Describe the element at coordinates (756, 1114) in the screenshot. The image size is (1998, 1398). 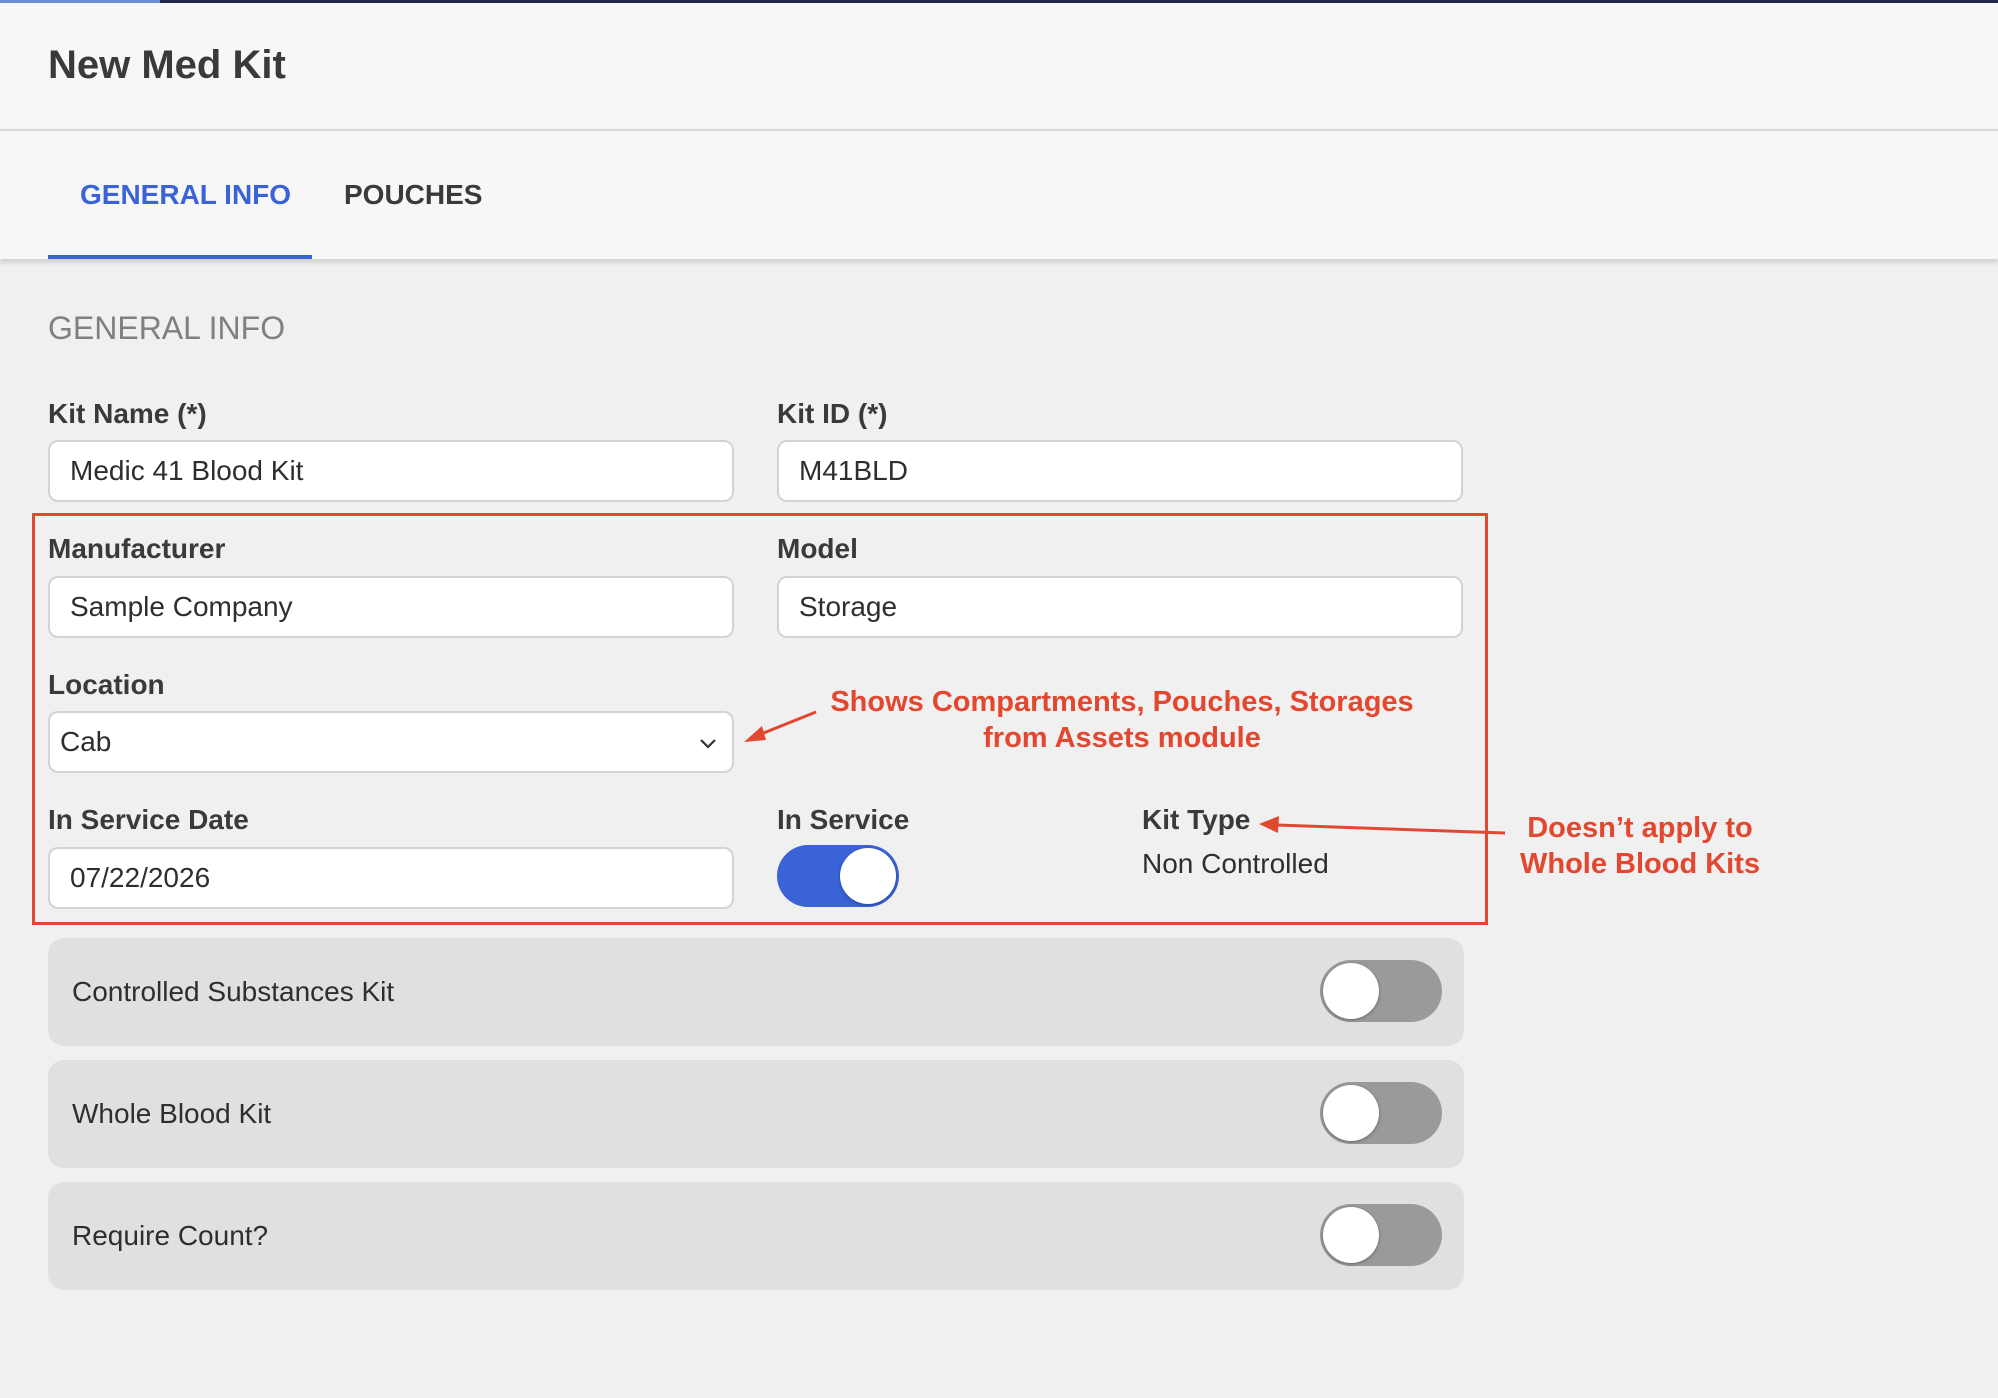
I see `whole-blood-kit-row: Whole Blood Kit` at that location.